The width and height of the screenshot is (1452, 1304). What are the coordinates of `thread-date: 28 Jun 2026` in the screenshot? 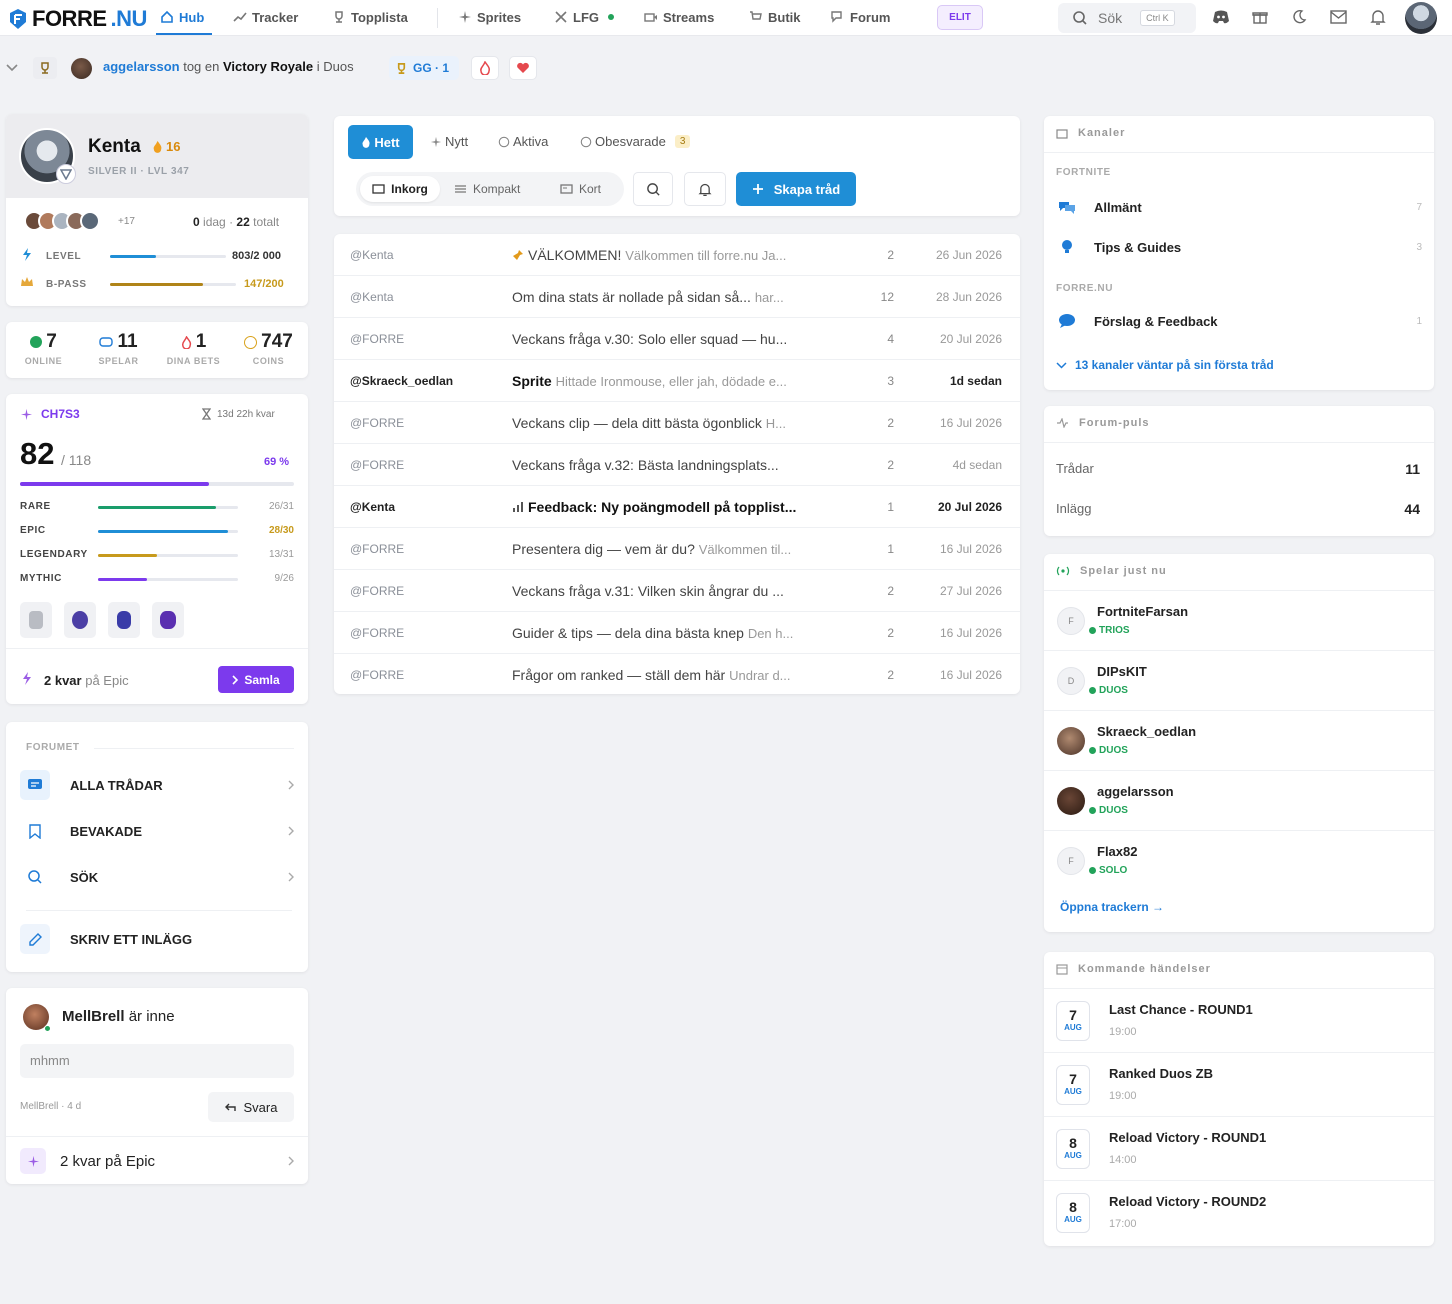 It's located at (968, 297).